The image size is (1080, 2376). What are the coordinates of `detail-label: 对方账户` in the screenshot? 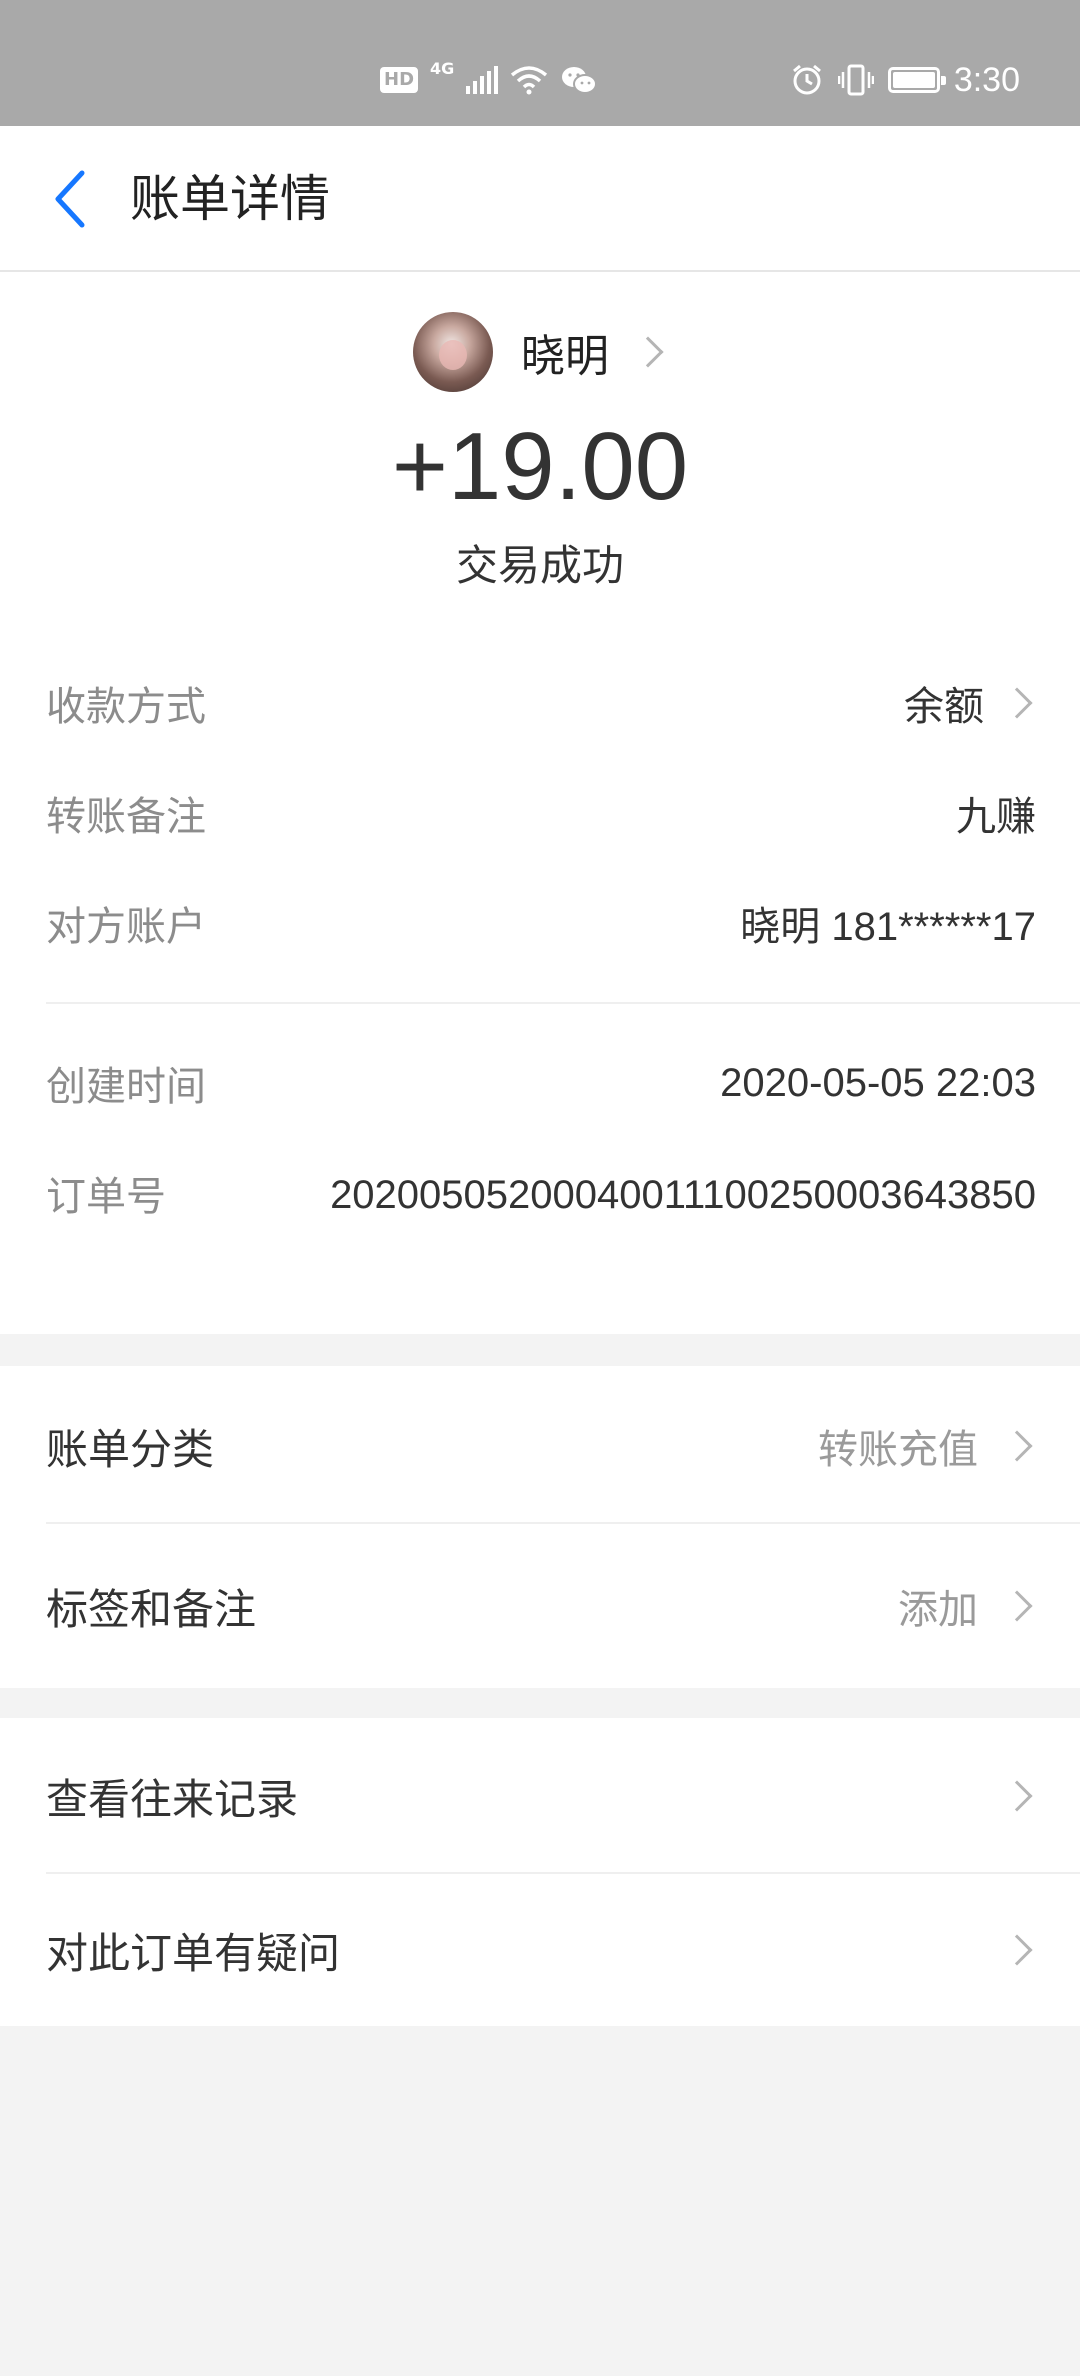 It's located at (126, 927).